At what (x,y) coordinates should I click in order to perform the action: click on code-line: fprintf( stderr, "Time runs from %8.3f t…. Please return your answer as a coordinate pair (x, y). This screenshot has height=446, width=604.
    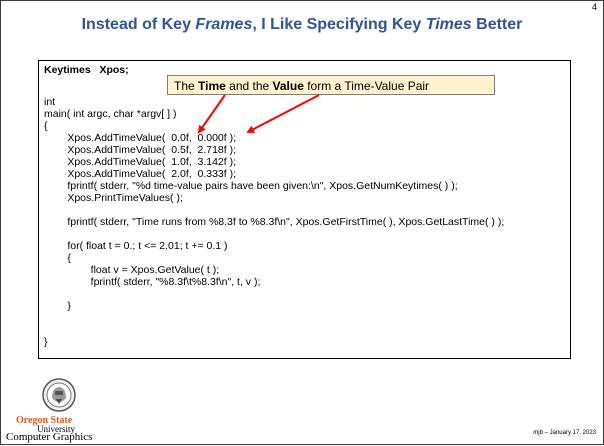
    Looking at the image, I should click on (274, 222).